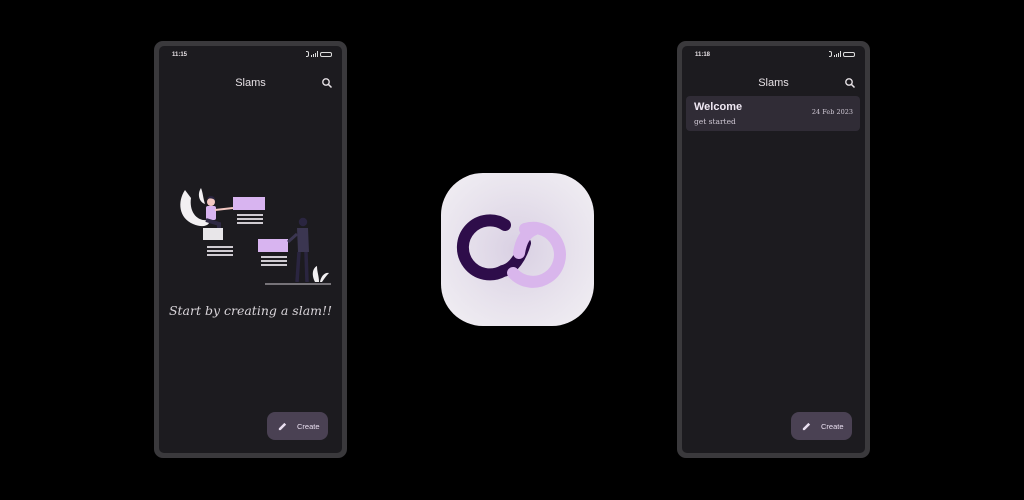 This screenshot has width=1024, height=500. Describe the element at coordinates (715, 121) in the screenshot. I see `note-subtitle: get started` at that location.